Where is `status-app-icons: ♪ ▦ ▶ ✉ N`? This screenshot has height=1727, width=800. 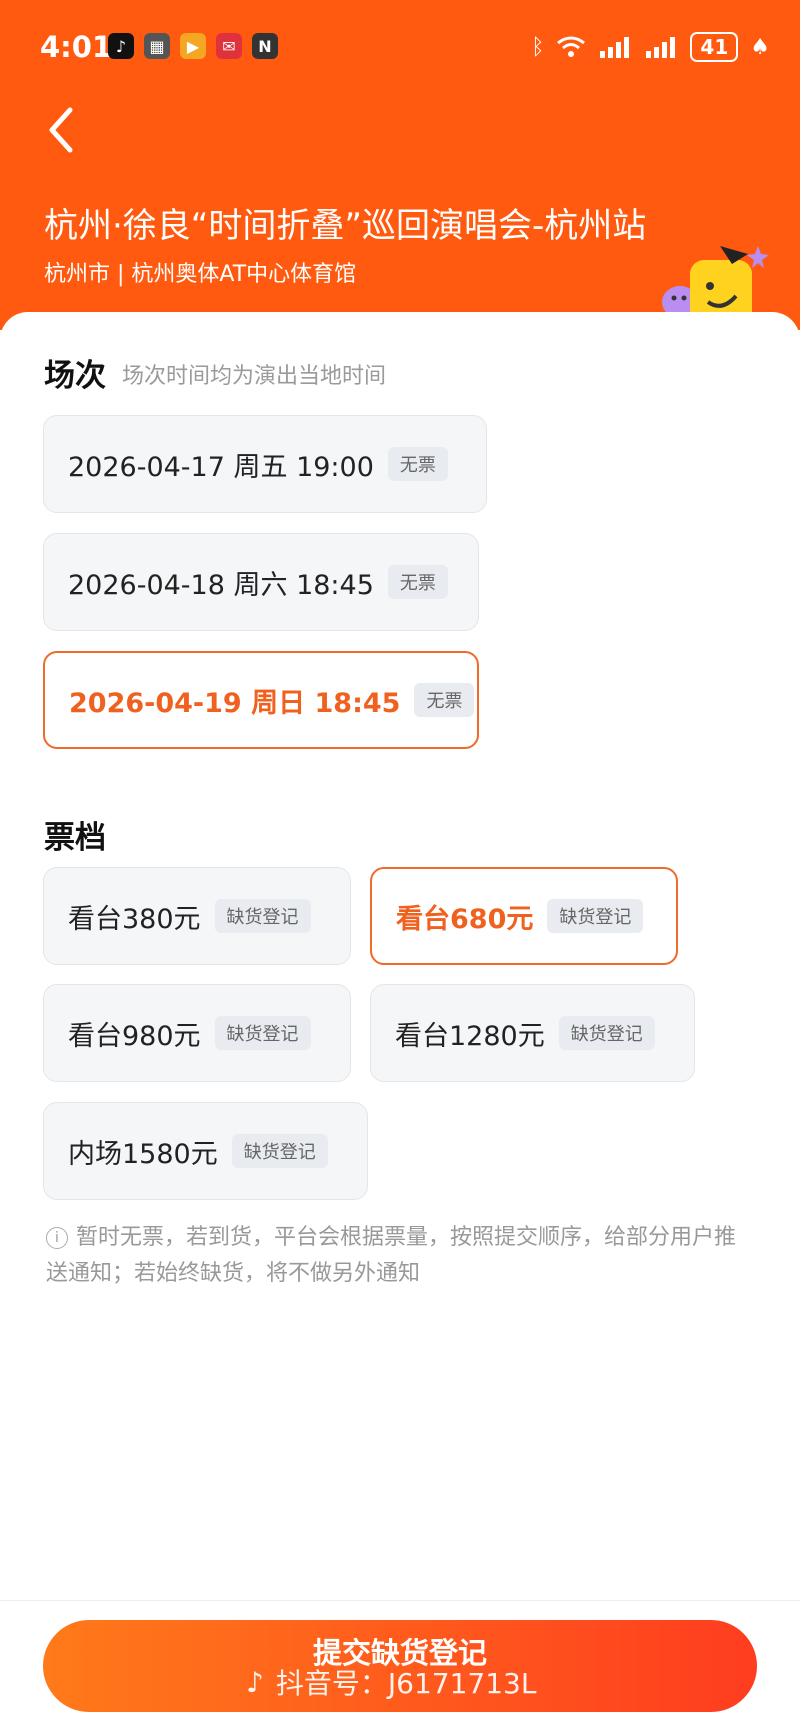
status-app-icons: ♪ ▦ ▶ ✉ N is located at coordinates (193, 46).